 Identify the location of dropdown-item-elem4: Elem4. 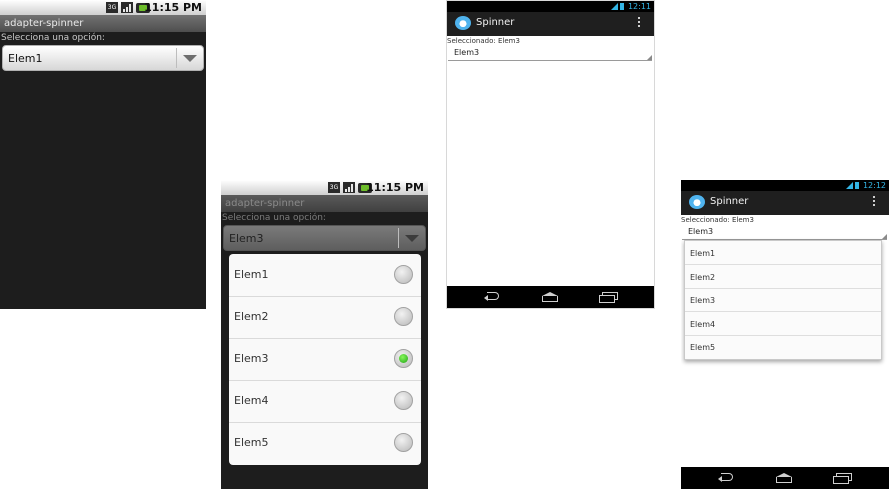
(783, 324).